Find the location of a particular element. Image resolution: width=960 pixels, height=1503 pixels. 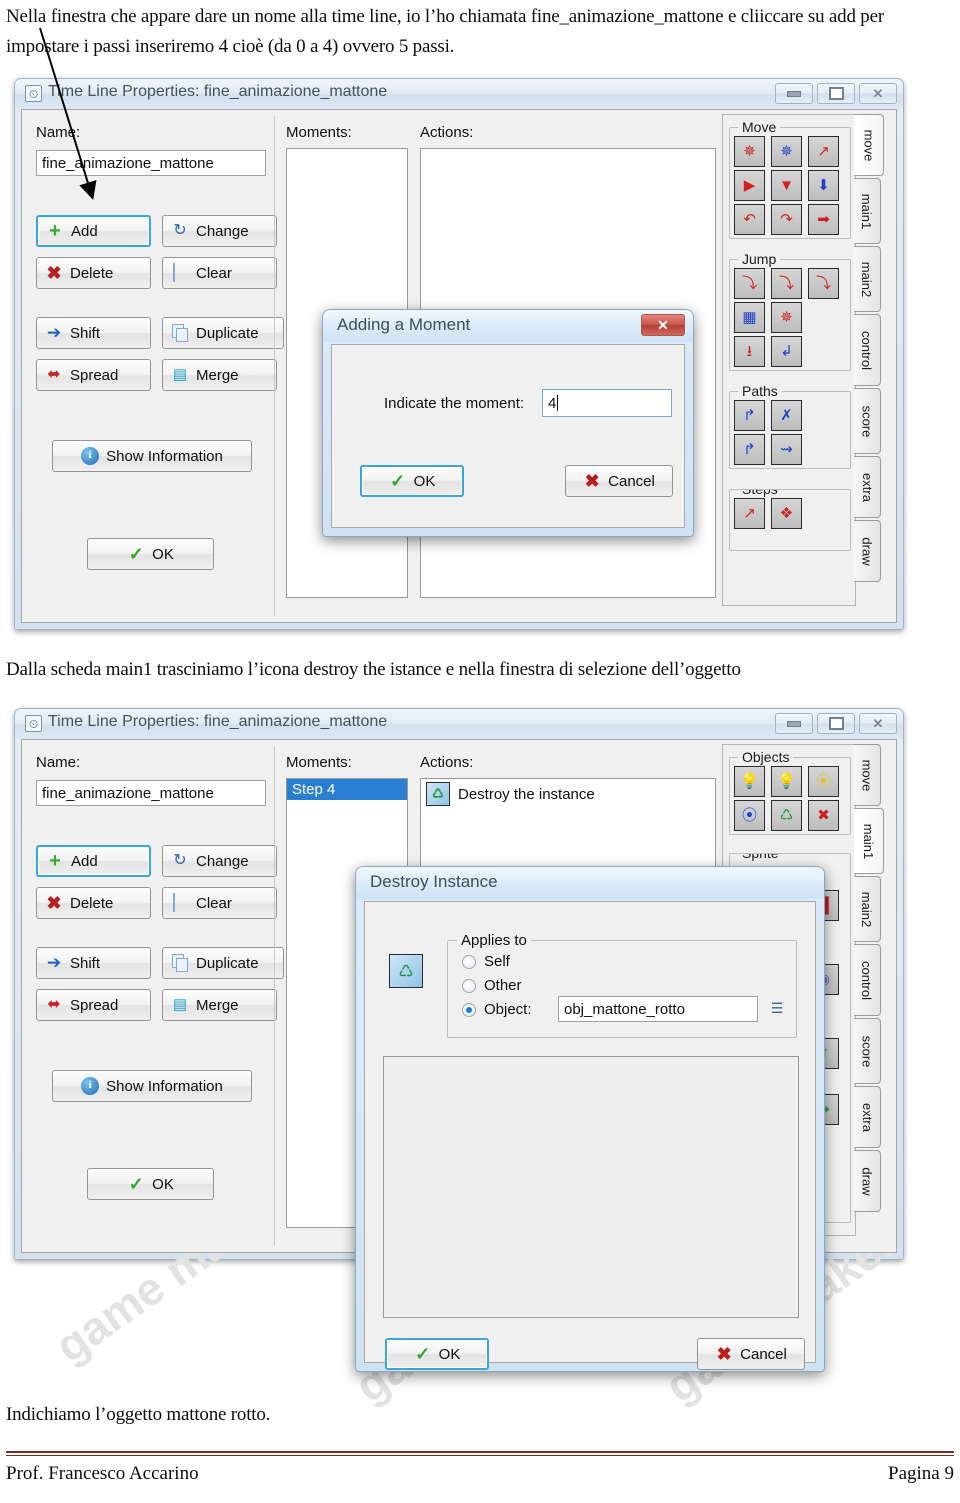

change-instance-icon: ⦿ is located at coordinates (749, 815).